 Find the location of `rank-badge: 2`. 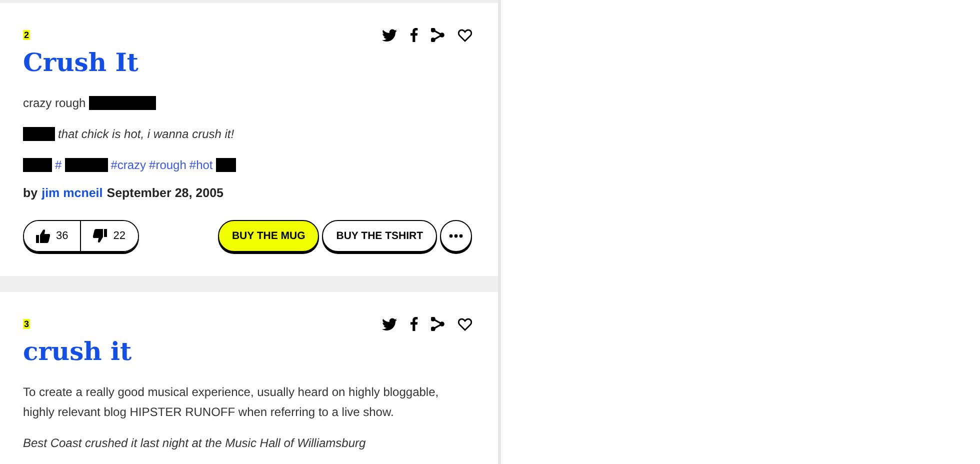

rank-badge: 2 is located at coordinates (26, 35).